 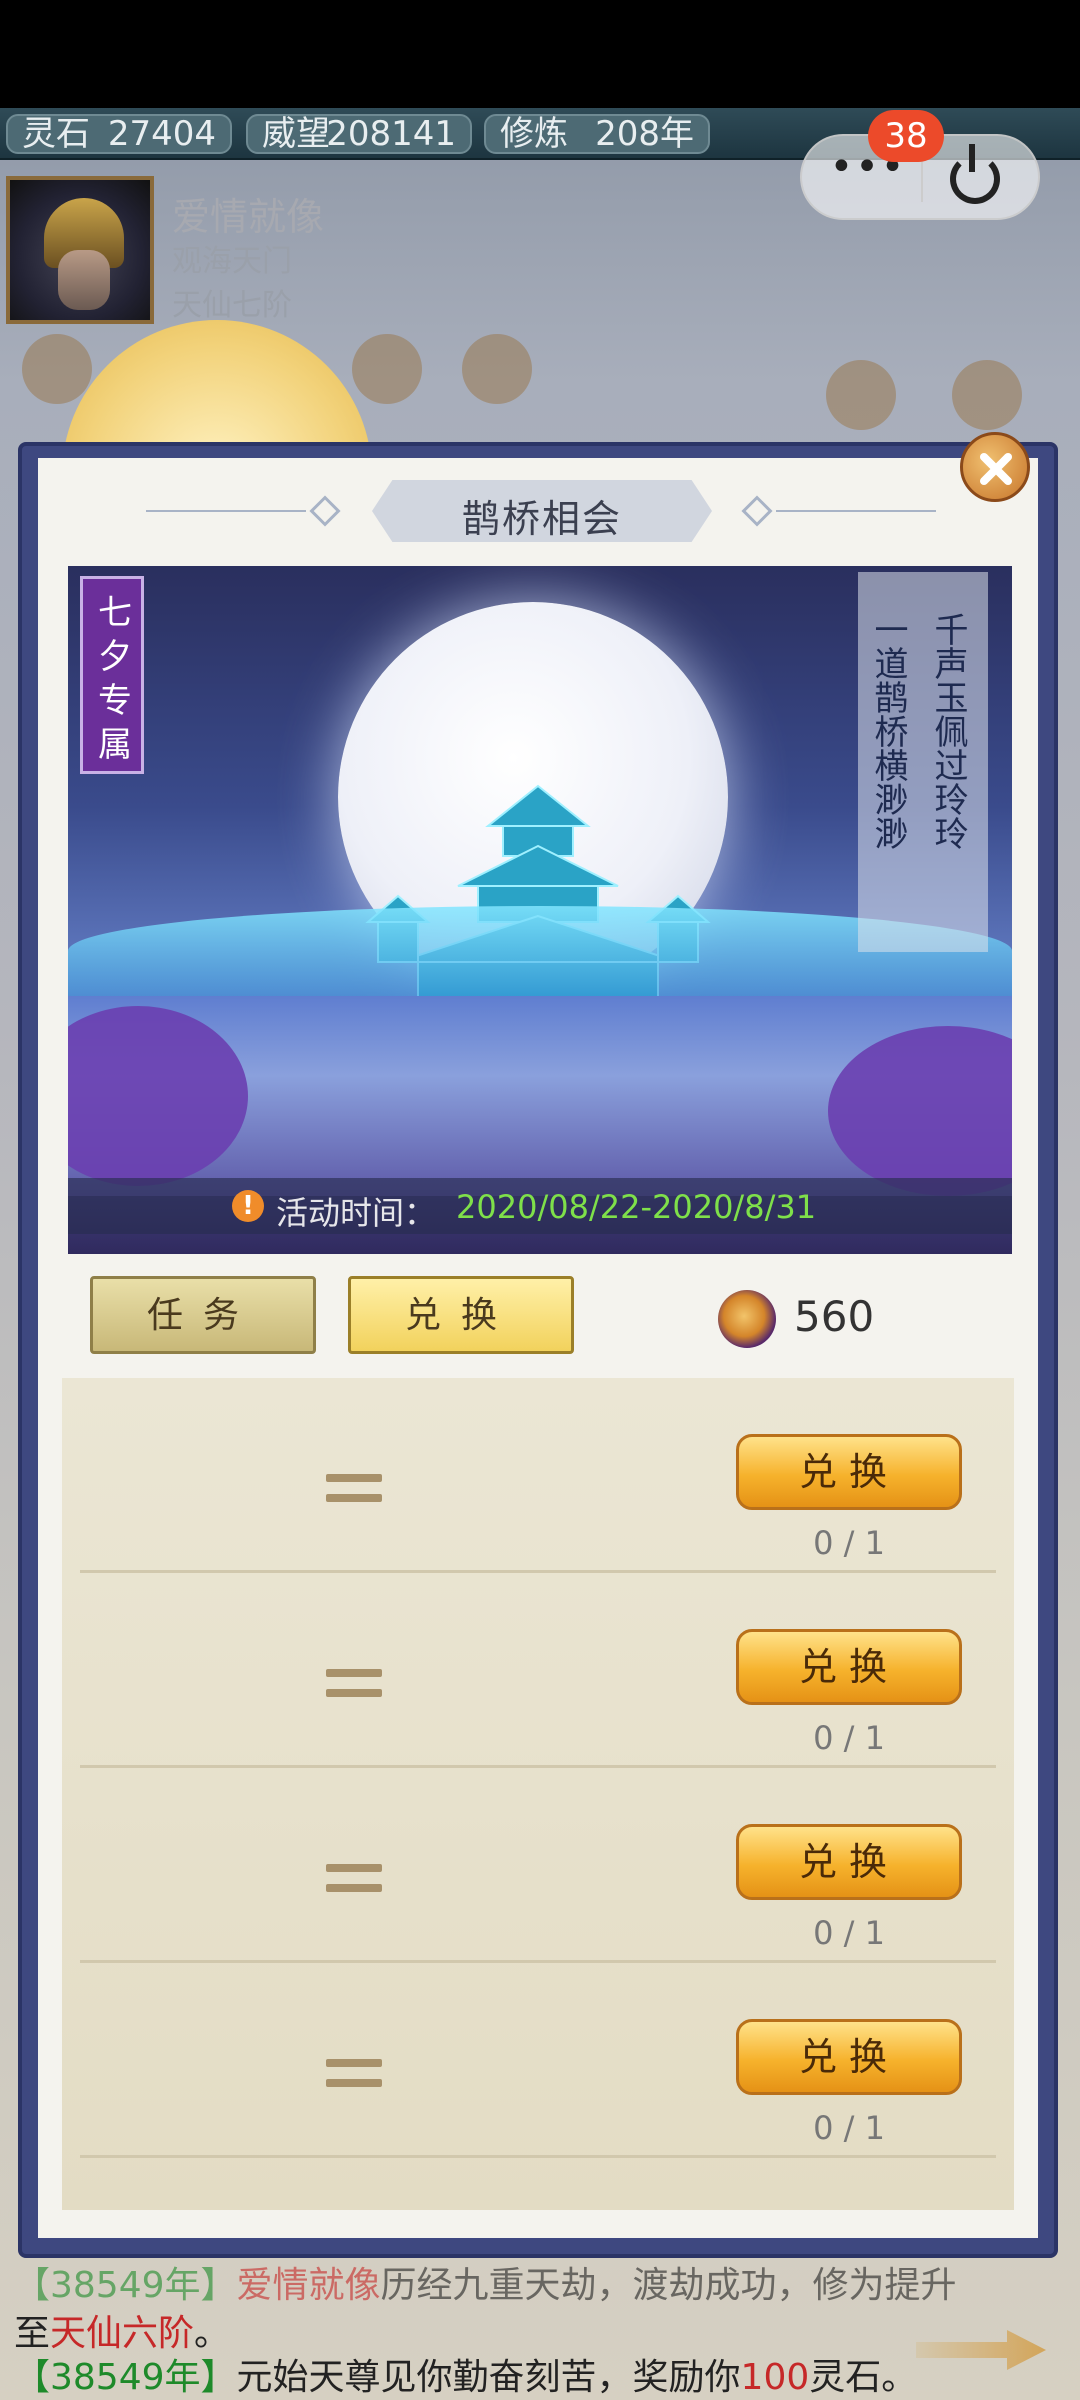 I want to click on tag-char: 七, so click(x=115, y=613).